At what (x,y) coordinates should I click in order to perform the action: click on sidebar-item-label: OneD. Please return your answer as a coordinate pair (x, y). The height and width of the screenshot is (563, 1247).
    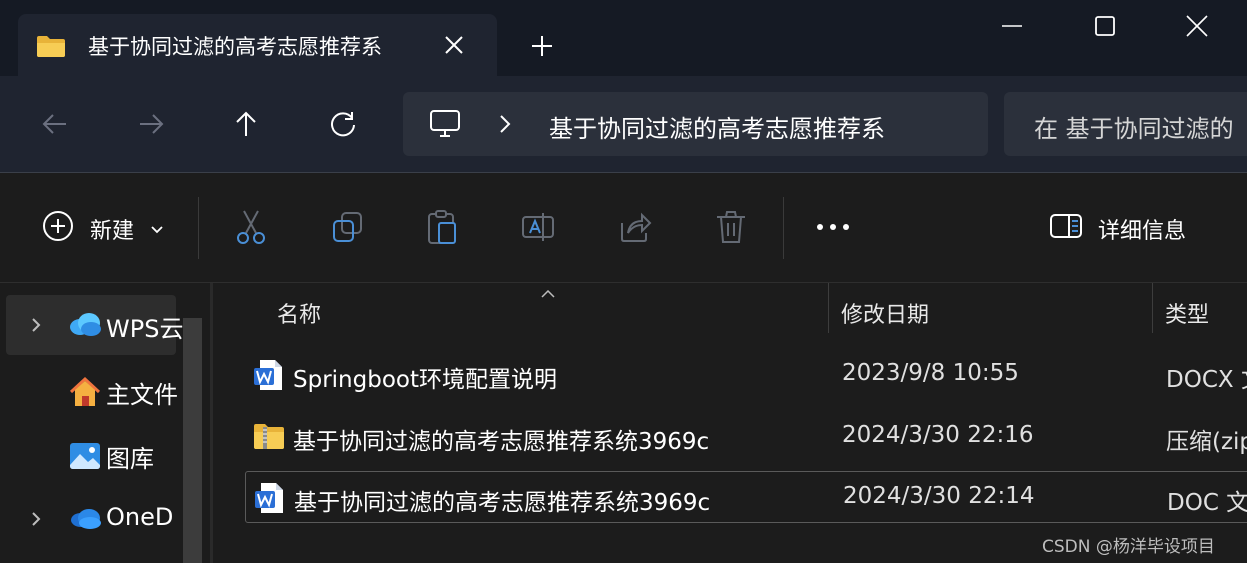
    Looking at the image, I should click on (140, 517).